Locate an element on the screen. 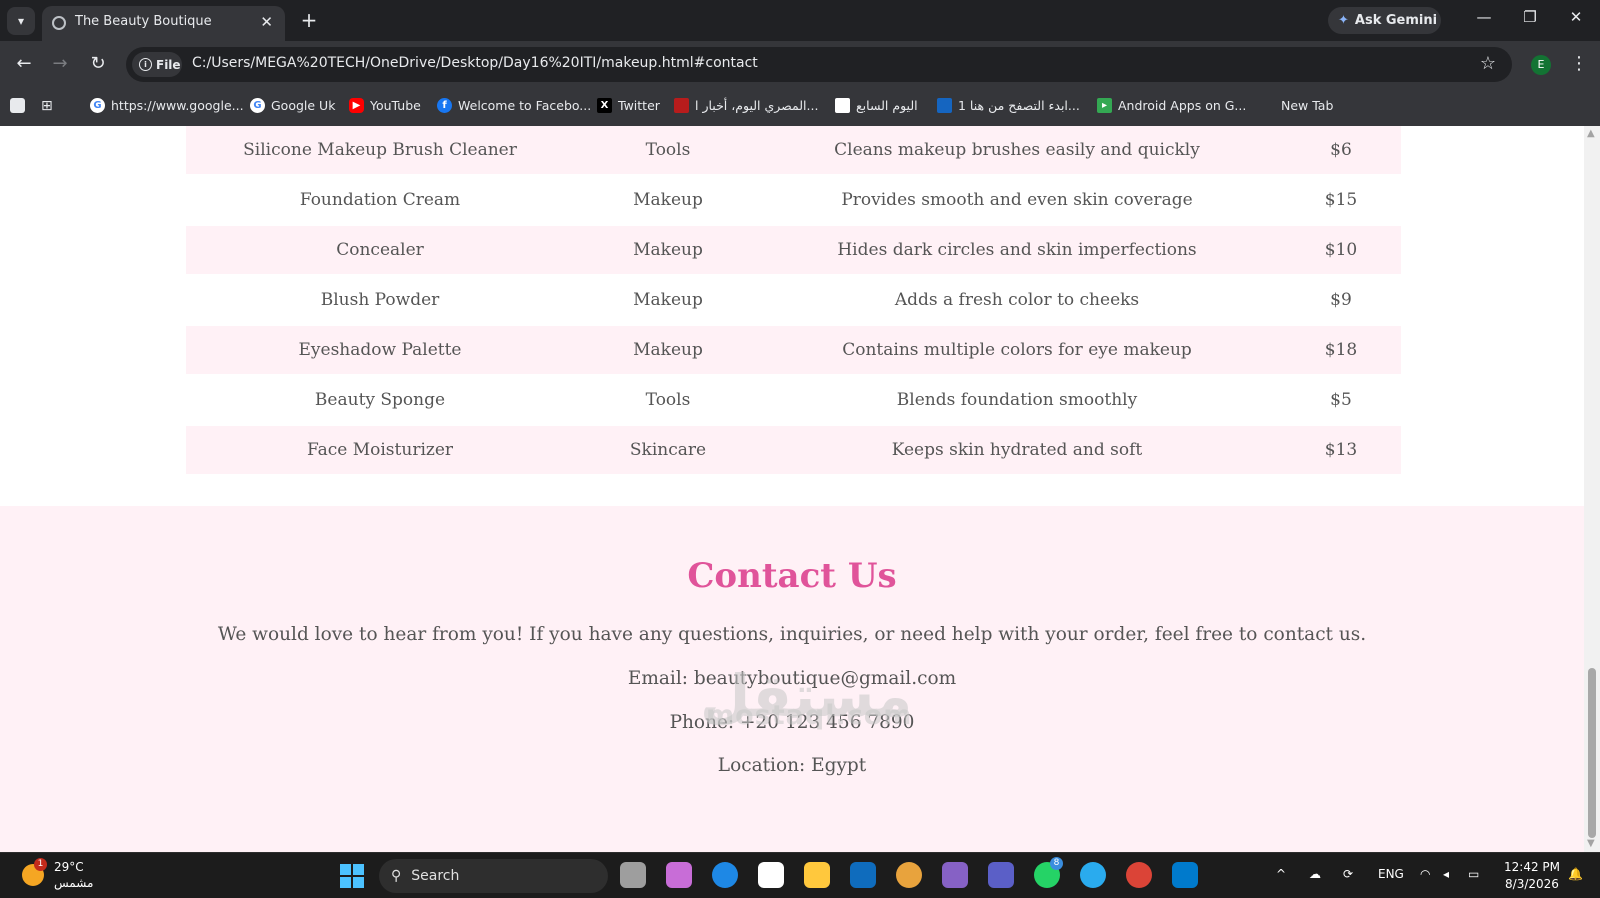 The height and width of the screenshot is (898, 1600). reload-icon: ↻ is located at coordinates (98, 63).